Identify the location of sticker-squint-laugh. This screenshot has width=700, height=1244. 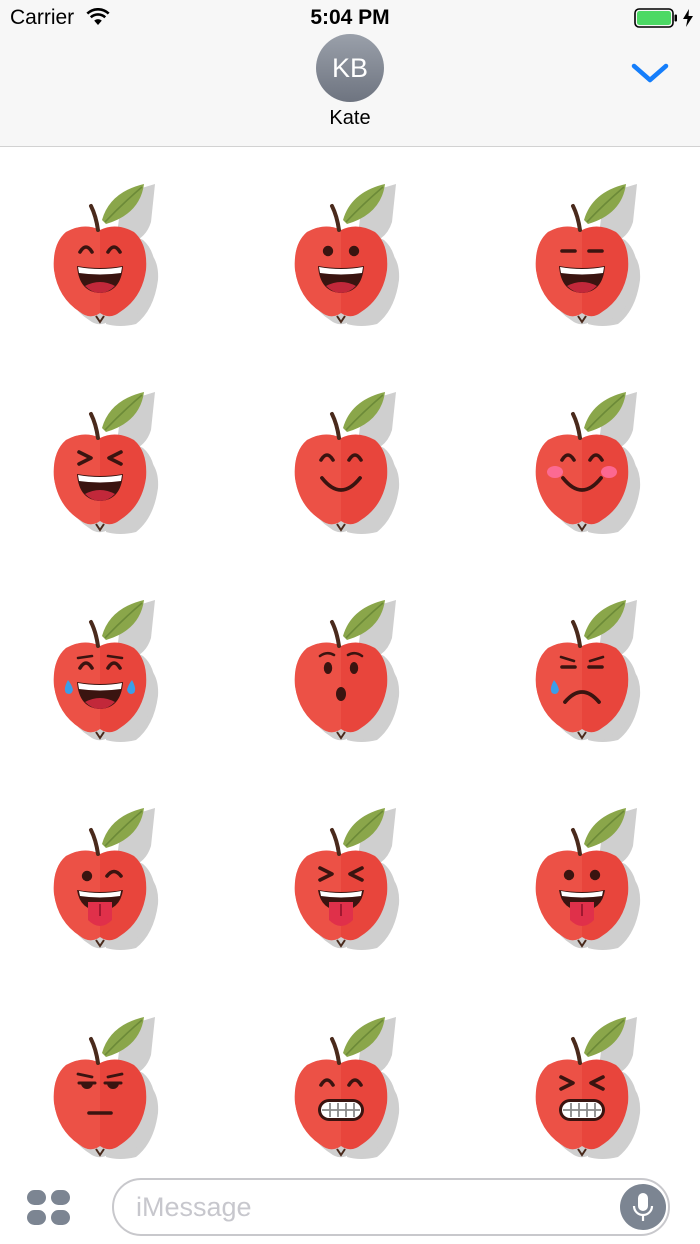
(105, 463).